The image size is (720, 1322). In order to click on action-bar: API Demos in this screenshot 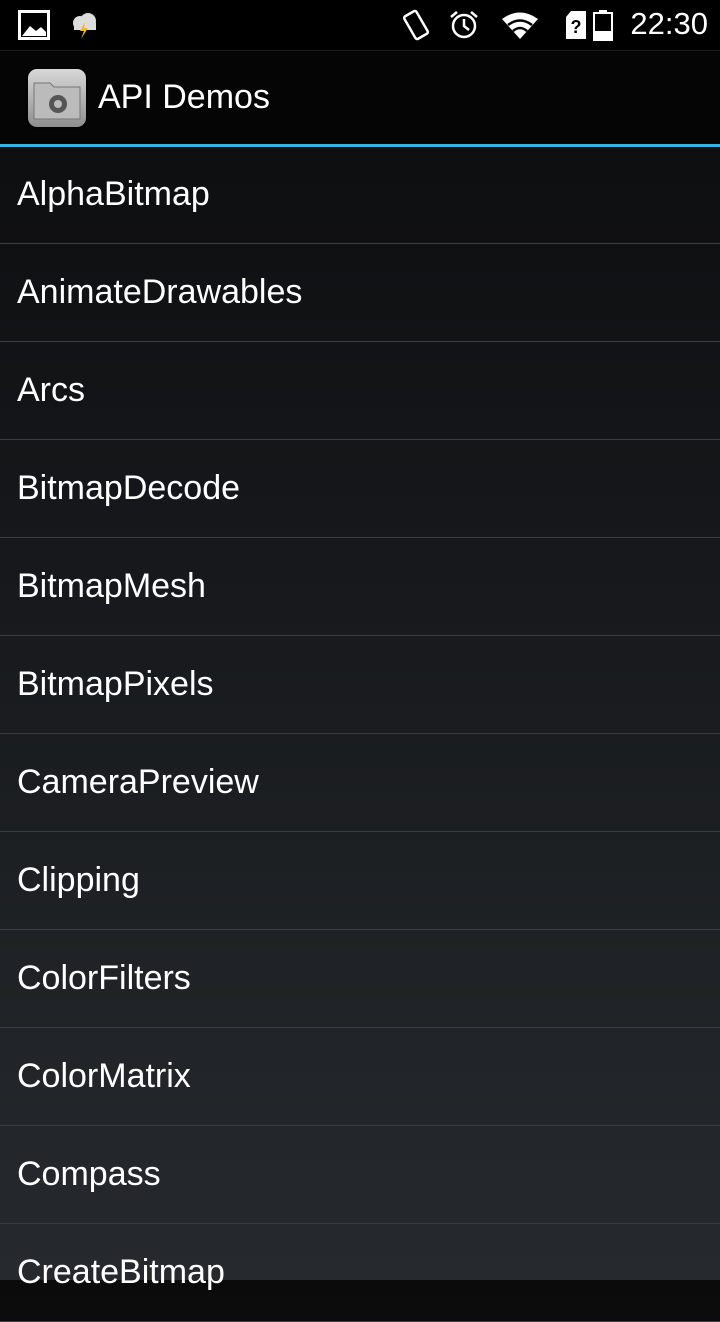, I will do `click(360, 99)`.